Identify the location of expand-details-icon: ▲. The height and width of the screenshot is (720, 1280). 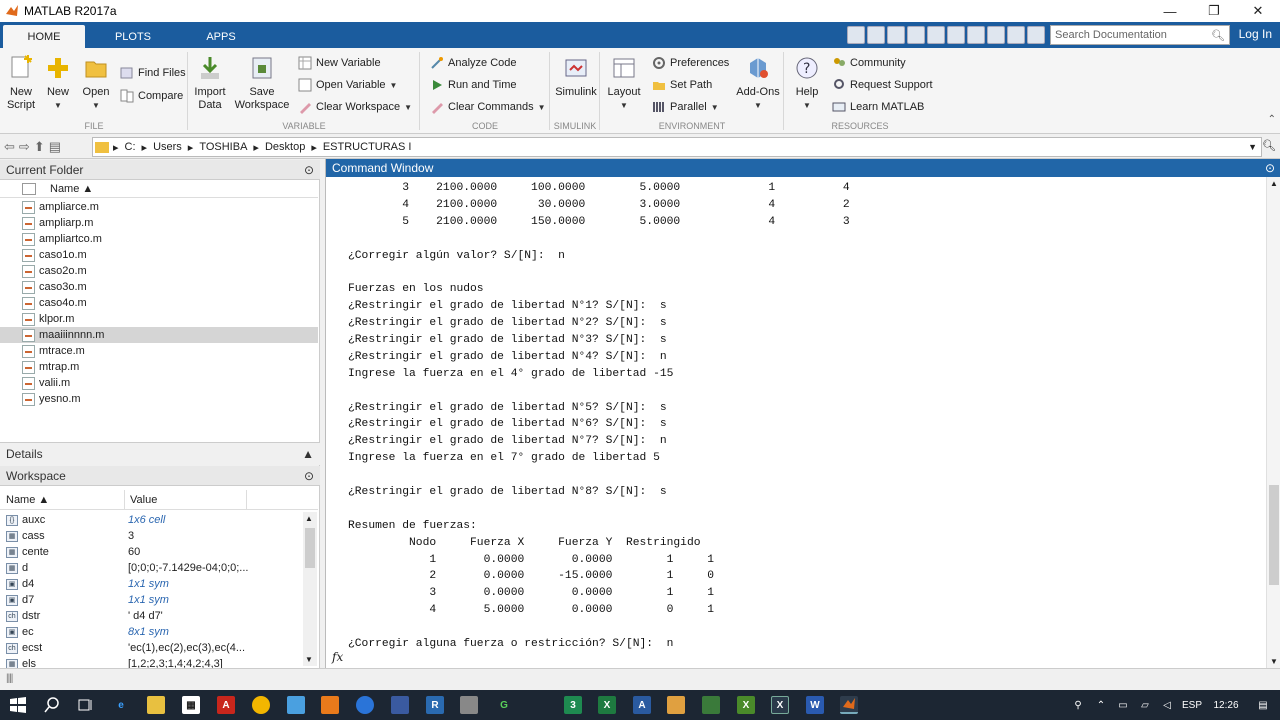
(308, 454).